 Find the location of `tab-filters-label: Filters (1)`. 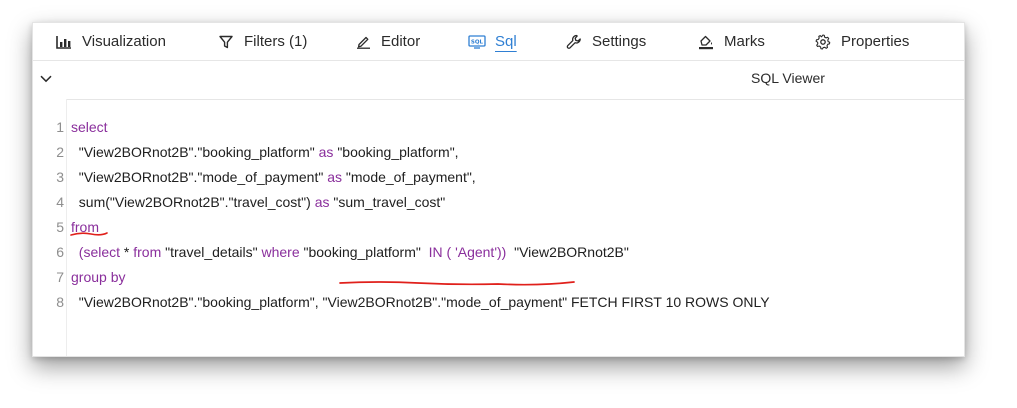

tab-filters-label: Filters (1) is located at coordinates (276, 41).